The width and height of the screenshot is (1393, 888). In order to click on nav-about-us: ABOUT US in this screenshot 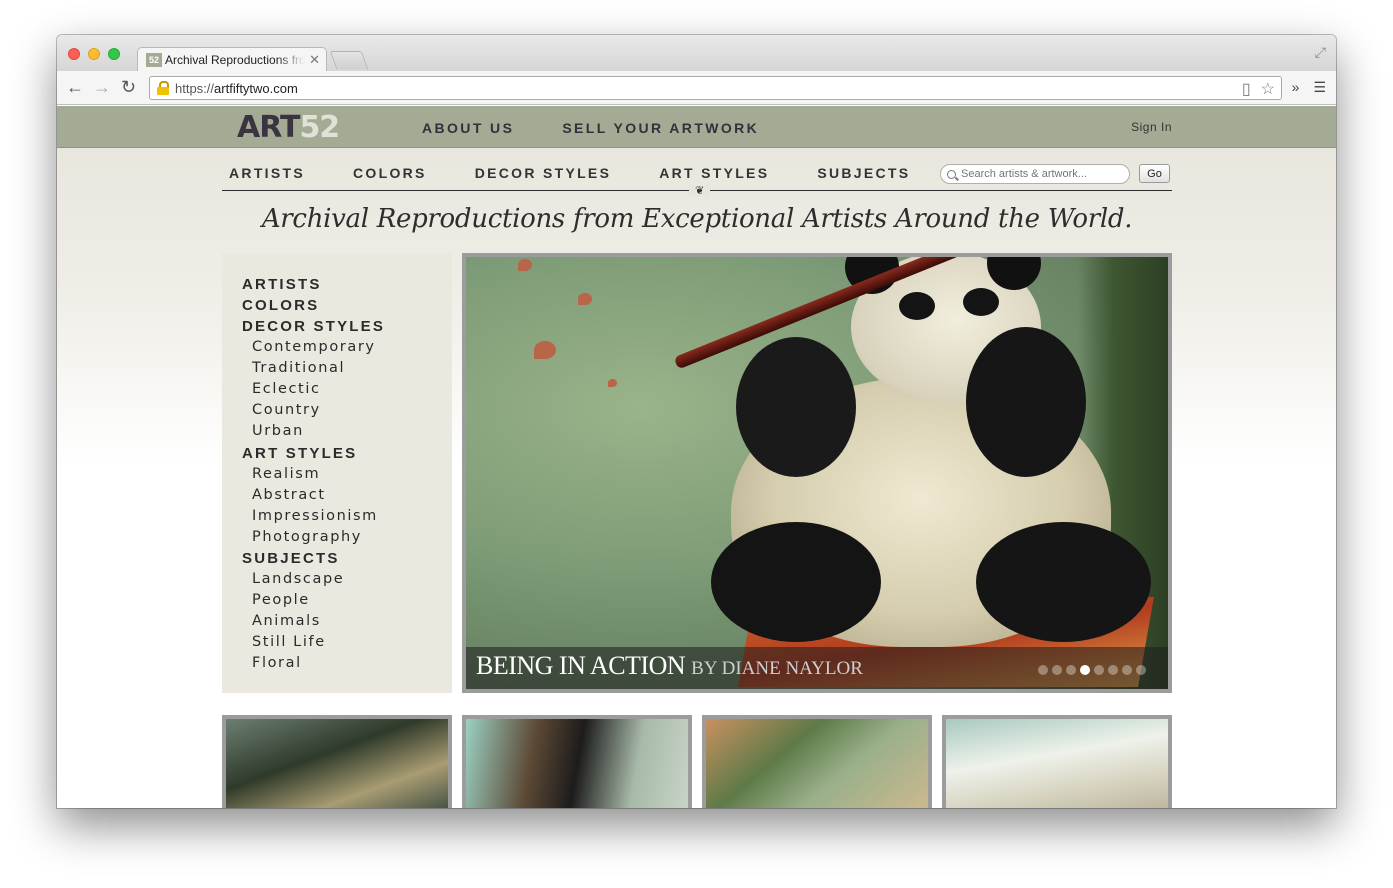, I will do `click(468, 128)`.